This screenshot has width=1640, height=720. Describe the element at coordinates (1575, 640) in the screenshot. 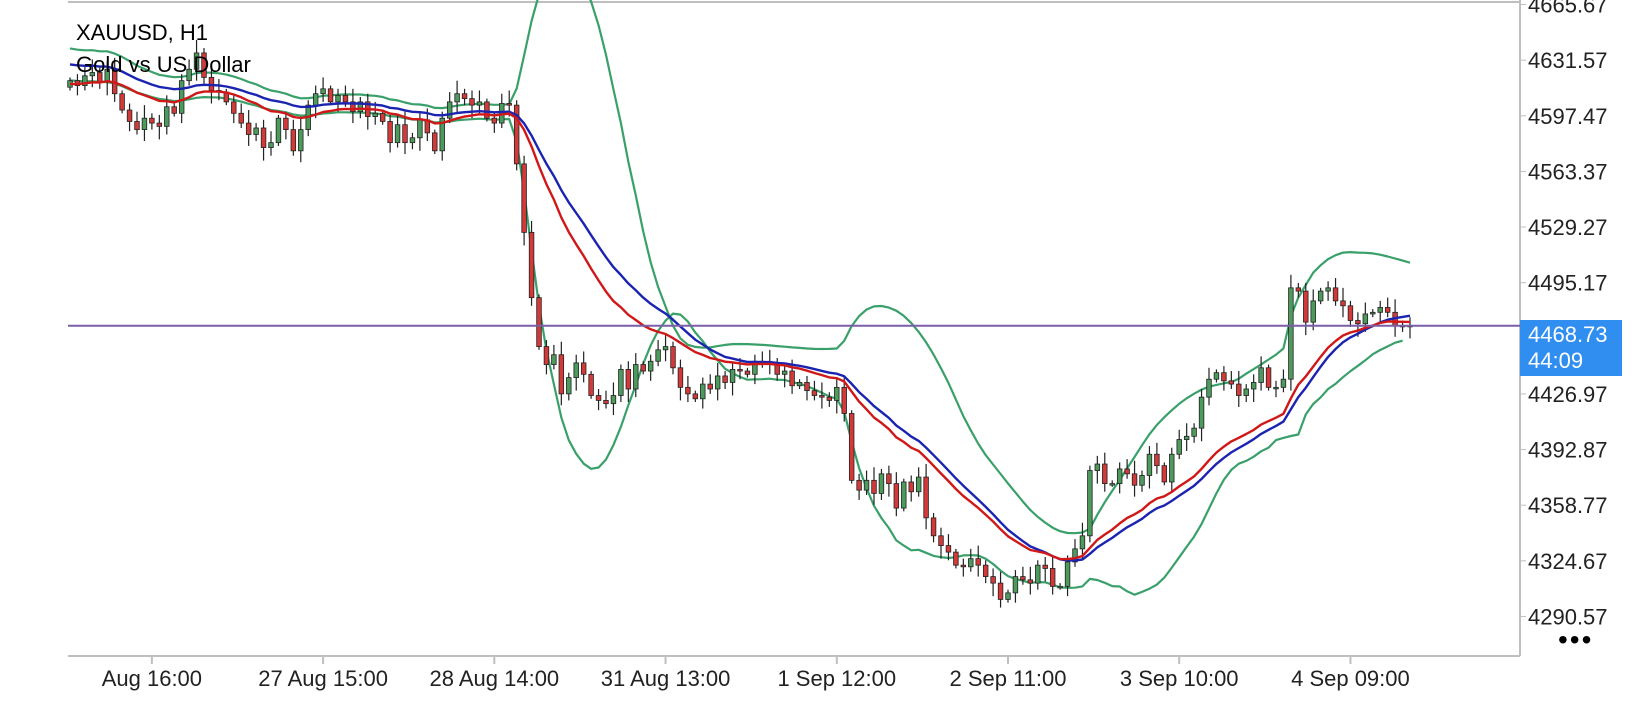

I see `more-options-icon: •••` at that location.